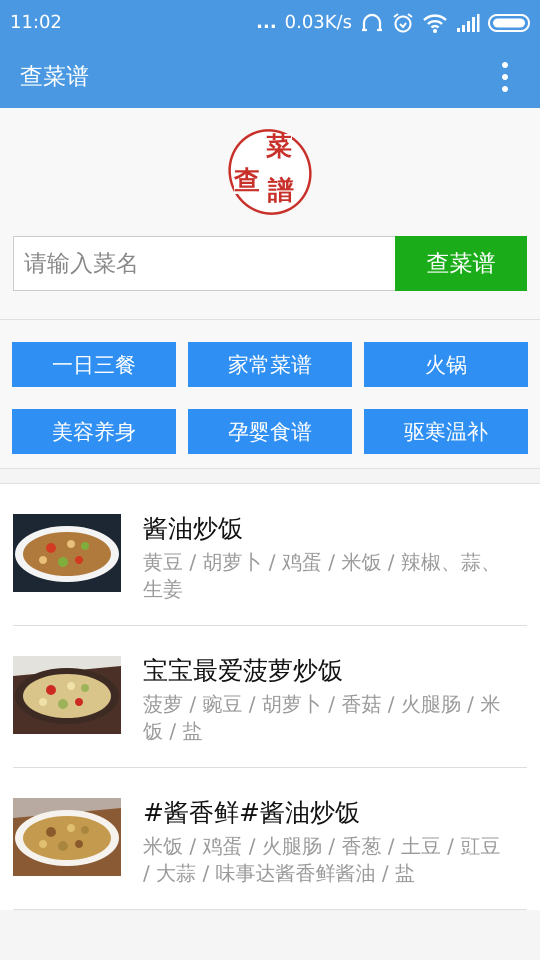  Describe the element at coordinates (36, 22) in the screenshot. I see `status-time: 11:02` at that location.